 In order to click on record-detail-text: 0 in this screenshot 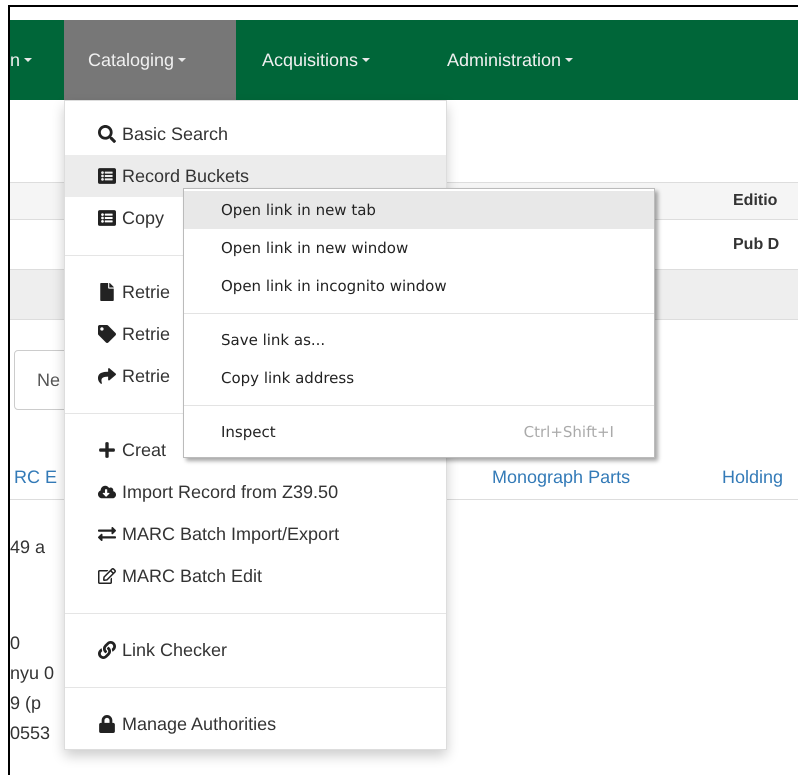, I will do `click(15, 643)`.